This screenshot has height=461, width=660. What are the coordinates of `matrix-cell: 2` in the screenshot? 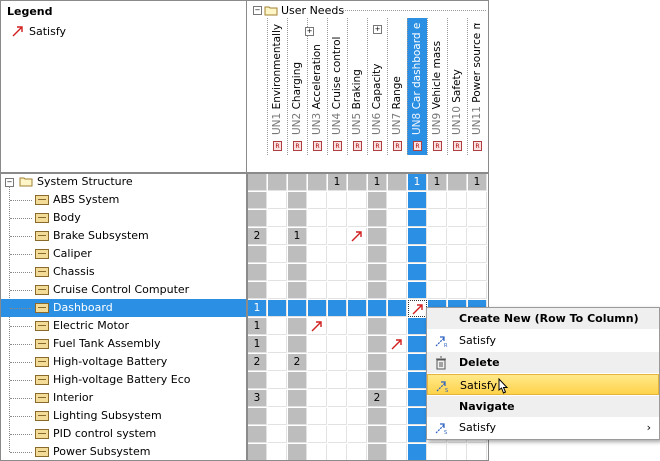 It's located at (257, 236).